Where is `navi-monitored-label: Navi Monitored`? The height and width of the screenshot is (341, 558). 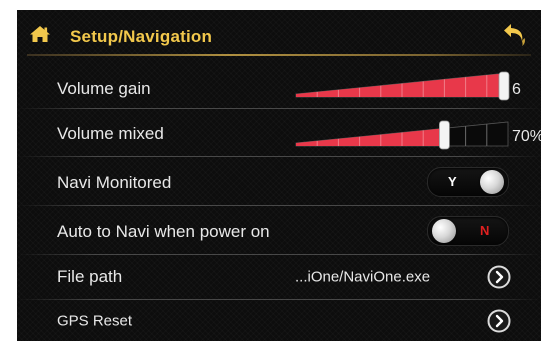
navi-monitored-label: Navi Monitored is located at coordinates (114, 182).